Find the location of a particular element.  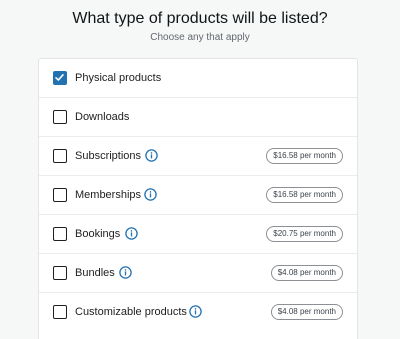

option-bookings: Bookings $20.75 per month is located at coordinates (198, 234).